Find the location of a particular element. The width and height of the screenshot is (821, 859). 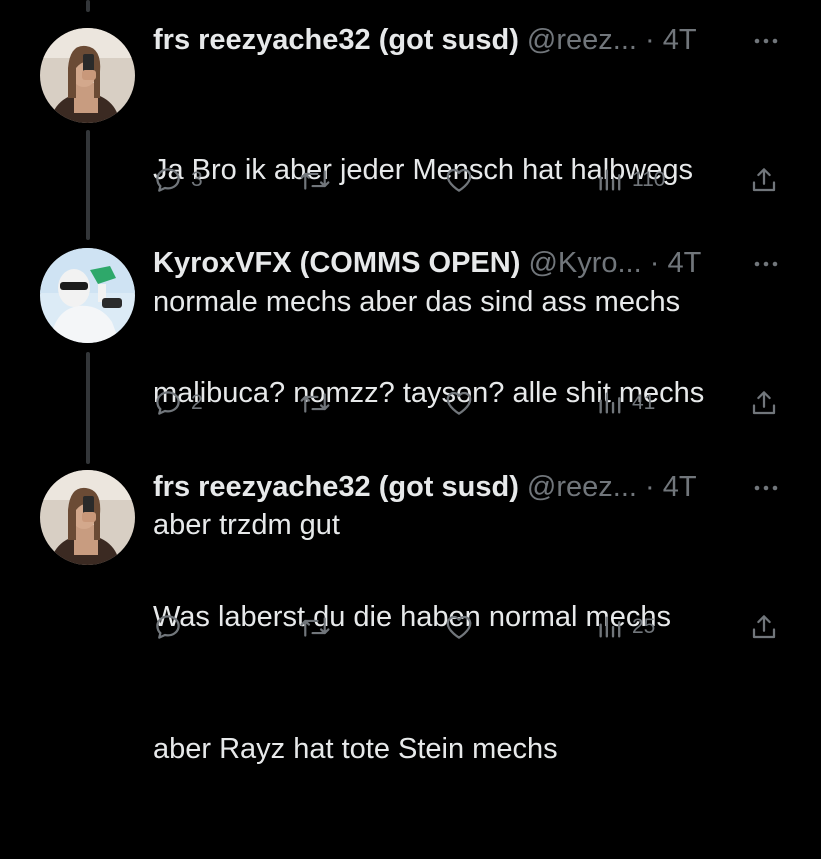

views-count: 25 is located at coordinates (644, 626).